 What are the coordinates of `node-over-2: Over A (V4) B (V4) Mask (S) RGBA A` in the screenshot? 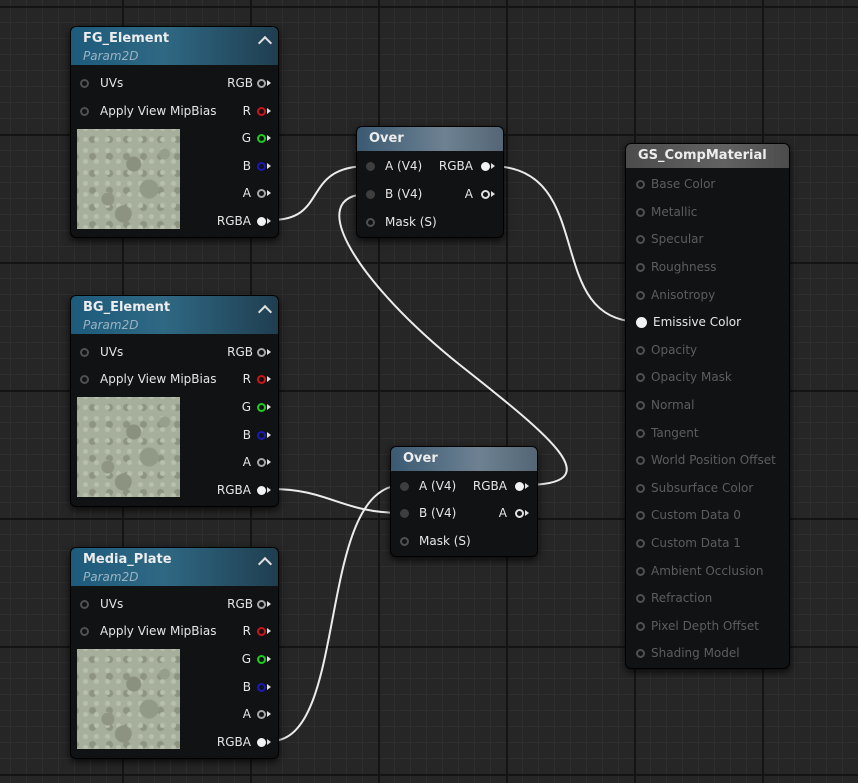 It's located at (464, 501).